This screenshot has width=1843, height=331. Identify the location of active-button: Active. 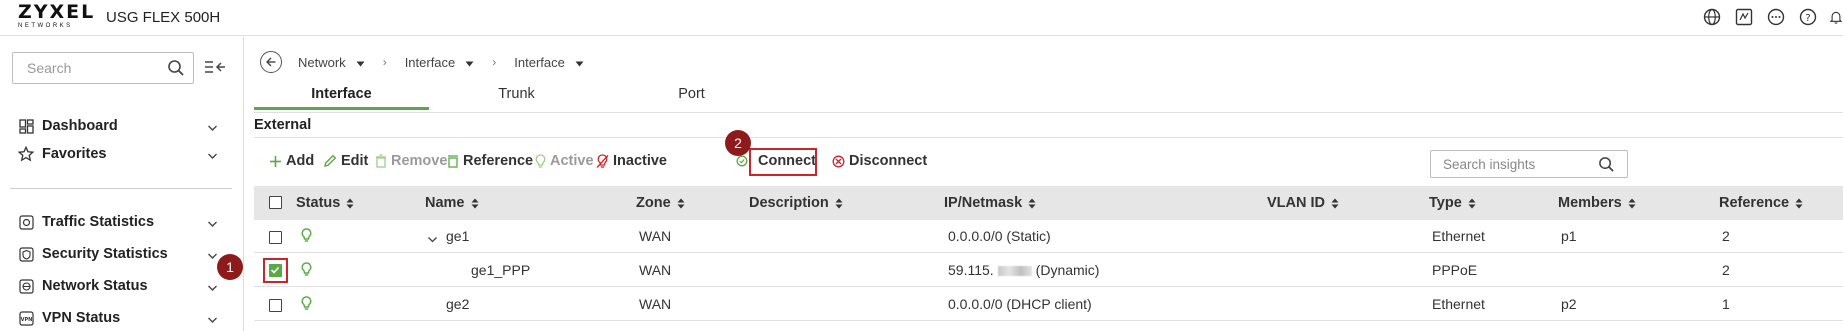
(564, 161).